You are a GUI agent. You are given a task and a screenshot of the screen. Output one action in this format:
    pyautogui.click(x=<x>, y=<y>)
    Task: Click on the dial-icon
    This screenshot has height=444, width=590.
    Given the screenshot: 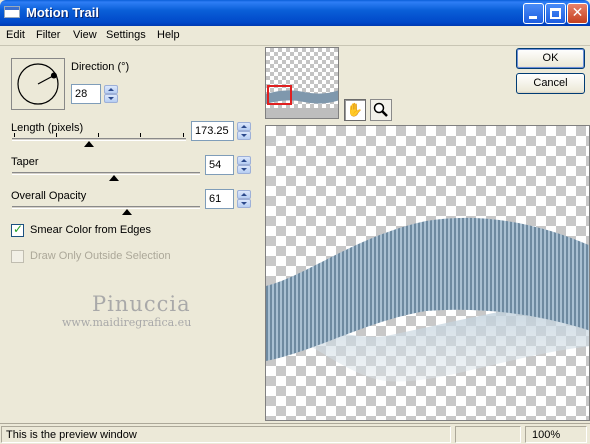 What is the action you would take?
    pyautogui.click(x=38, y=84)
    